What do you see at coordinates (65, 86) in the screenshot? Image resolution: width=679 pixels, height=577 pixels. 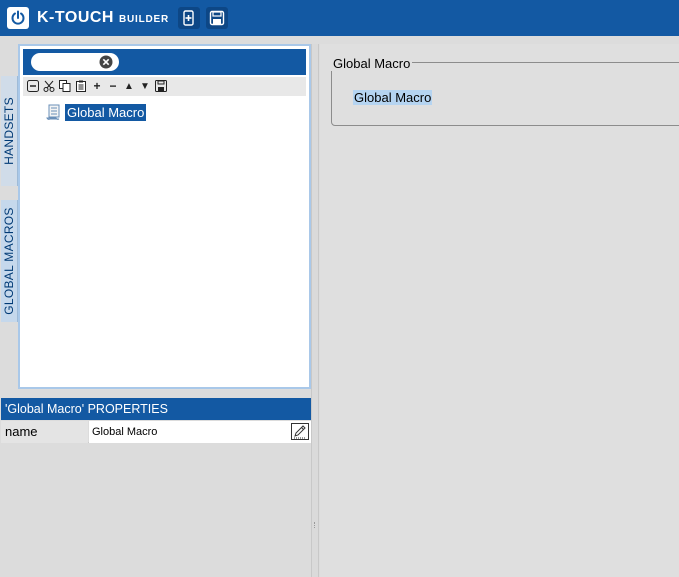 I see `copy-icon` at bounding box center [65, 86].